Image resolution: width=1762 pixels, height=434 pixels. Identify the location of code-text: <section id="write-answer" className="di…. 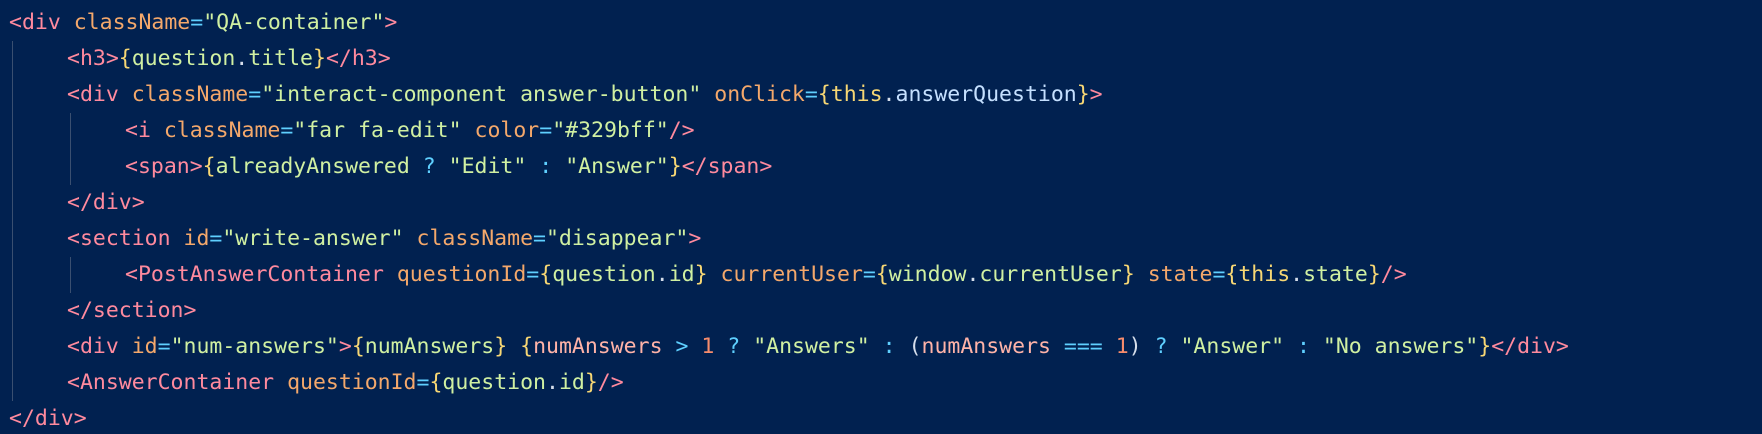
(384, 239).